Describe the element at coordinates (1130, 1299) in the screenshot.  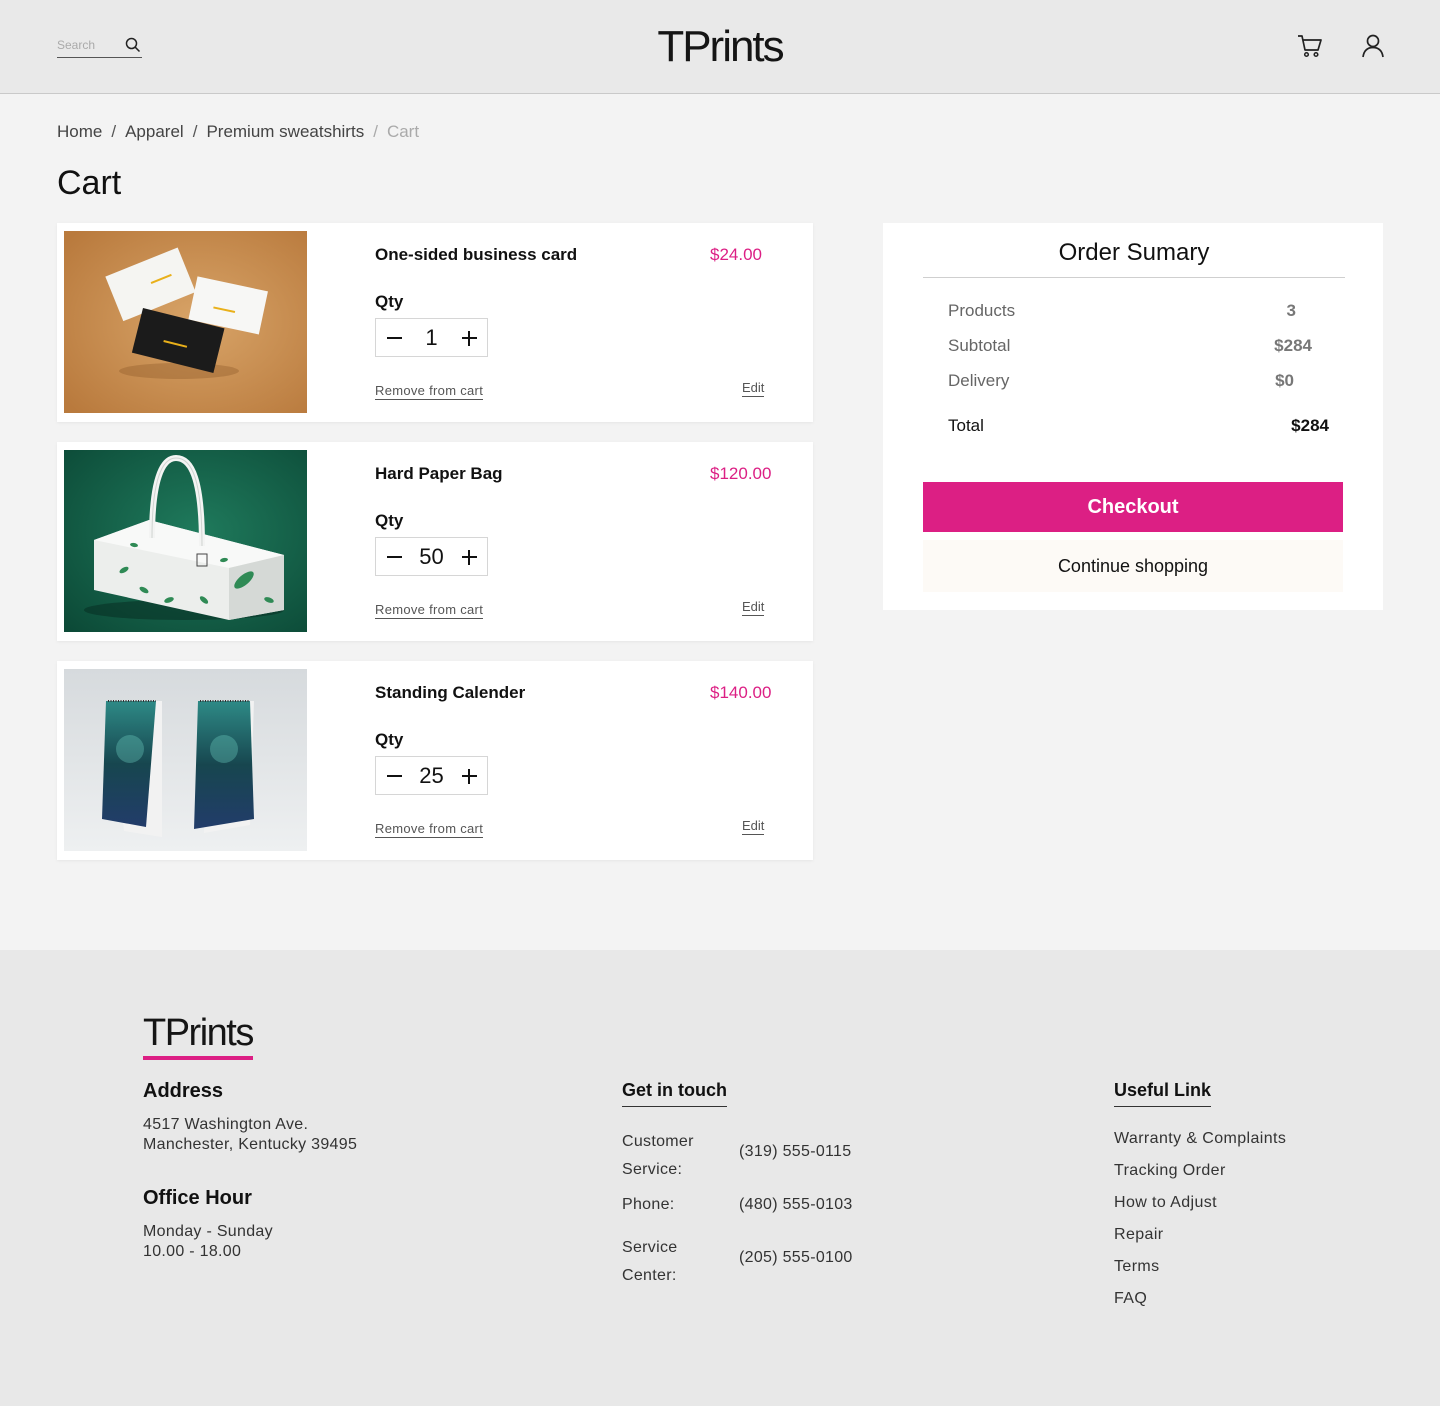
I see `footer-link-faq: FAQ` at that location.